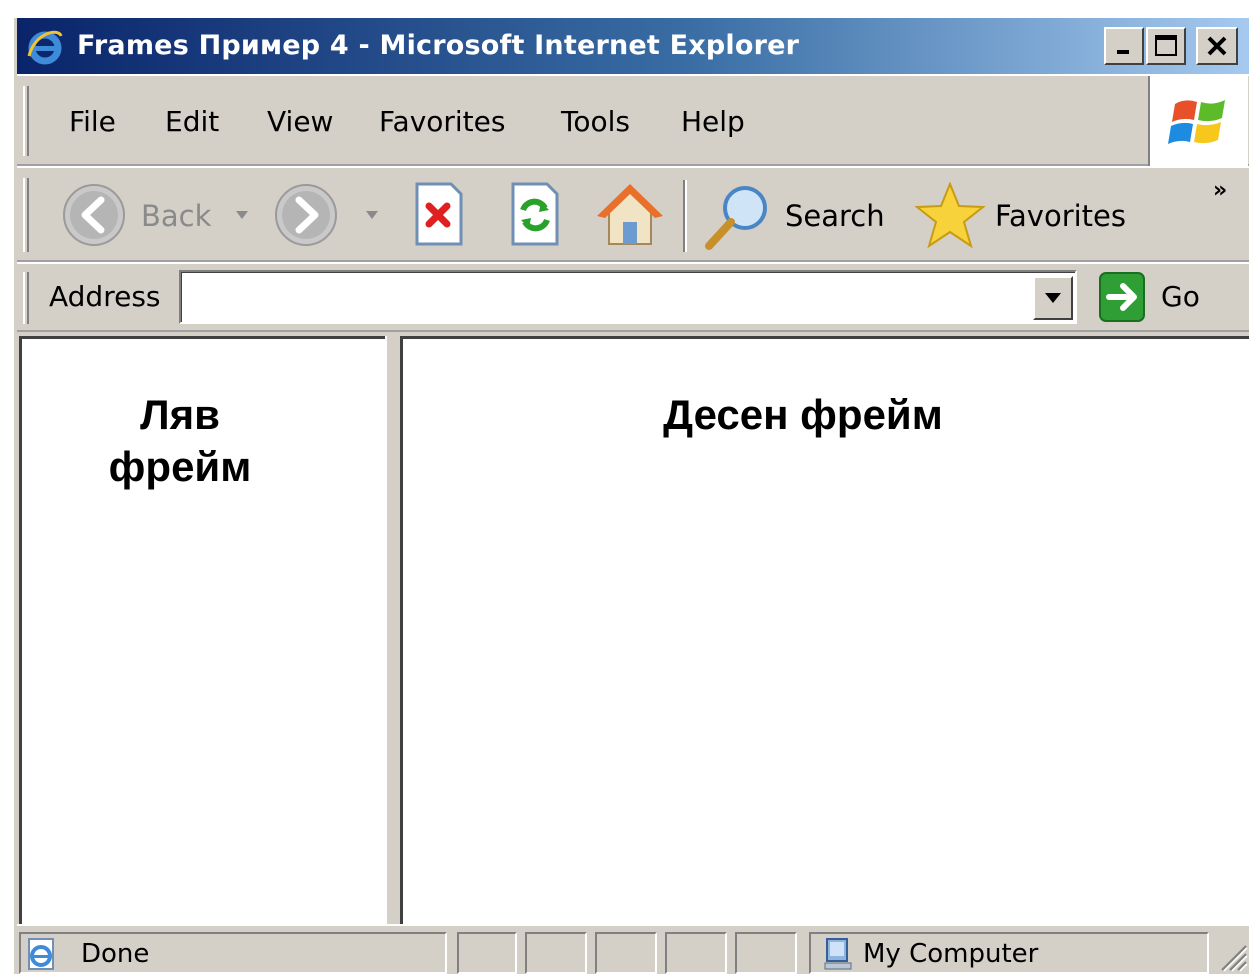  I want to click on favorites-star-icon, so click(950, 216).